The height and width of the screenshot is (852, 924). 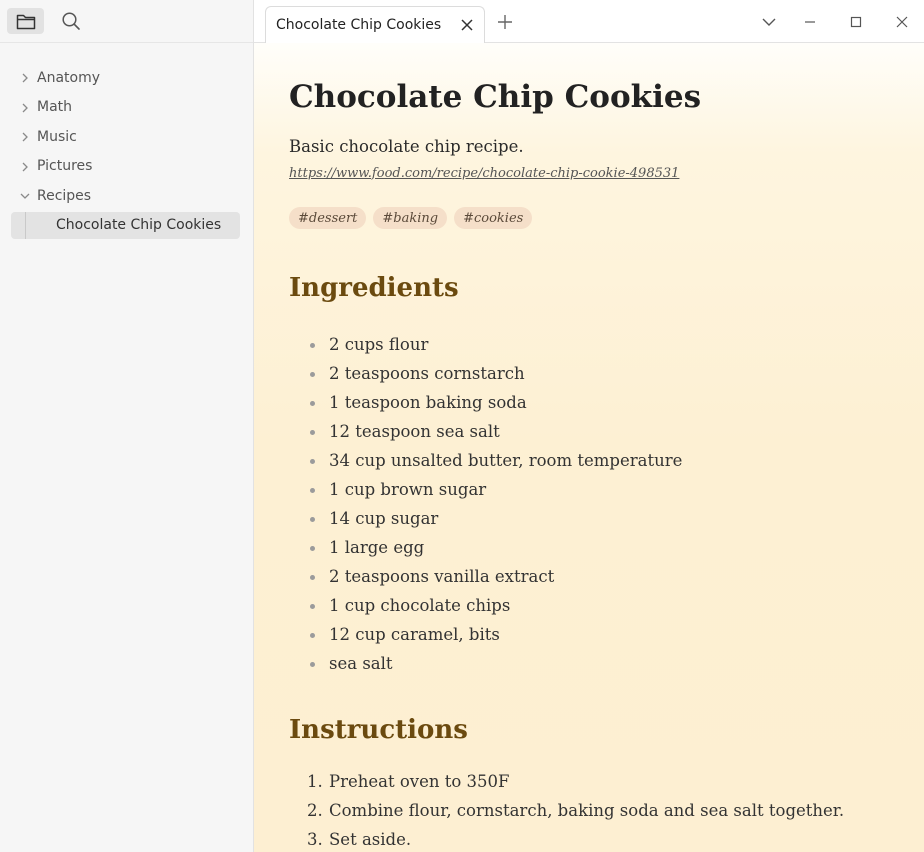 I want to click on step-text: Set aside., so click(x=370, y=839).